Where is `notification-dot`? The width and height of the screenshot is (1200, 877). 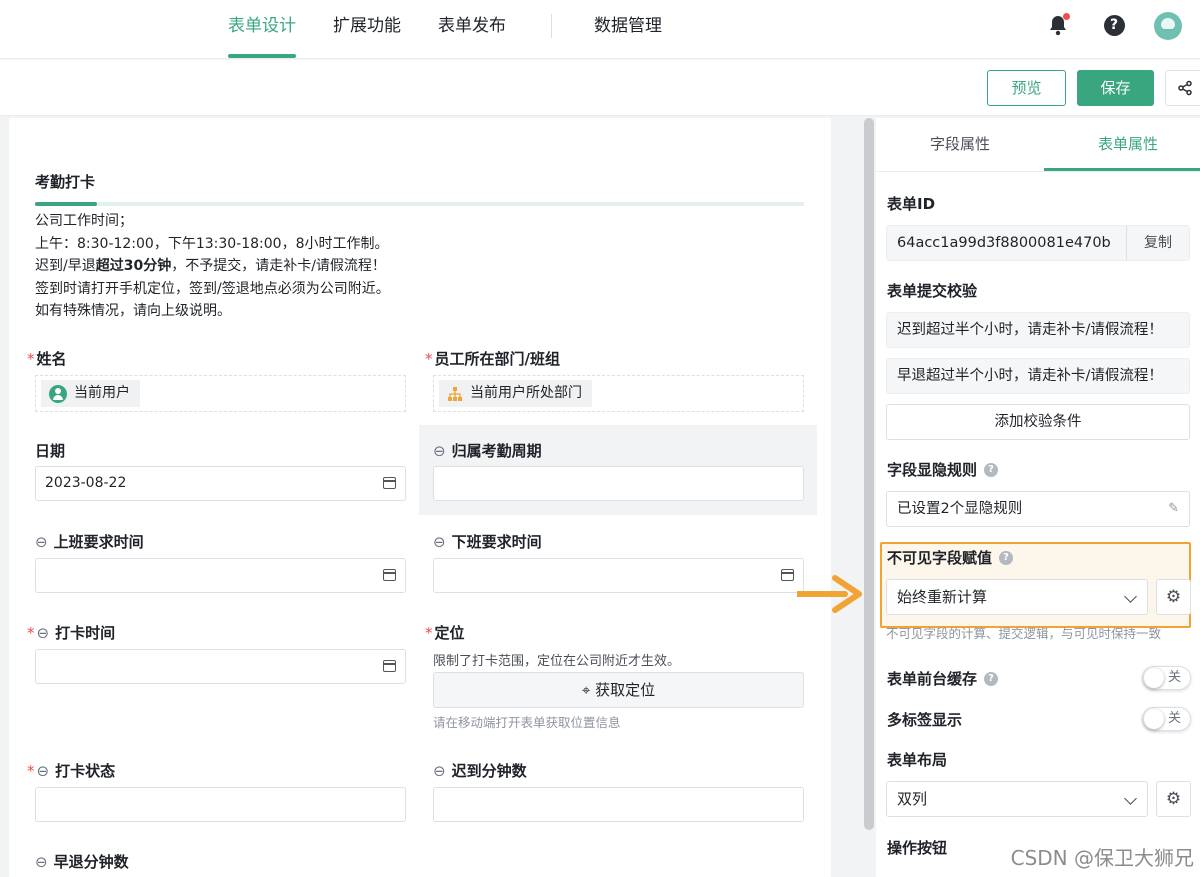 notification-dot is located at coordinates (1066, 16).